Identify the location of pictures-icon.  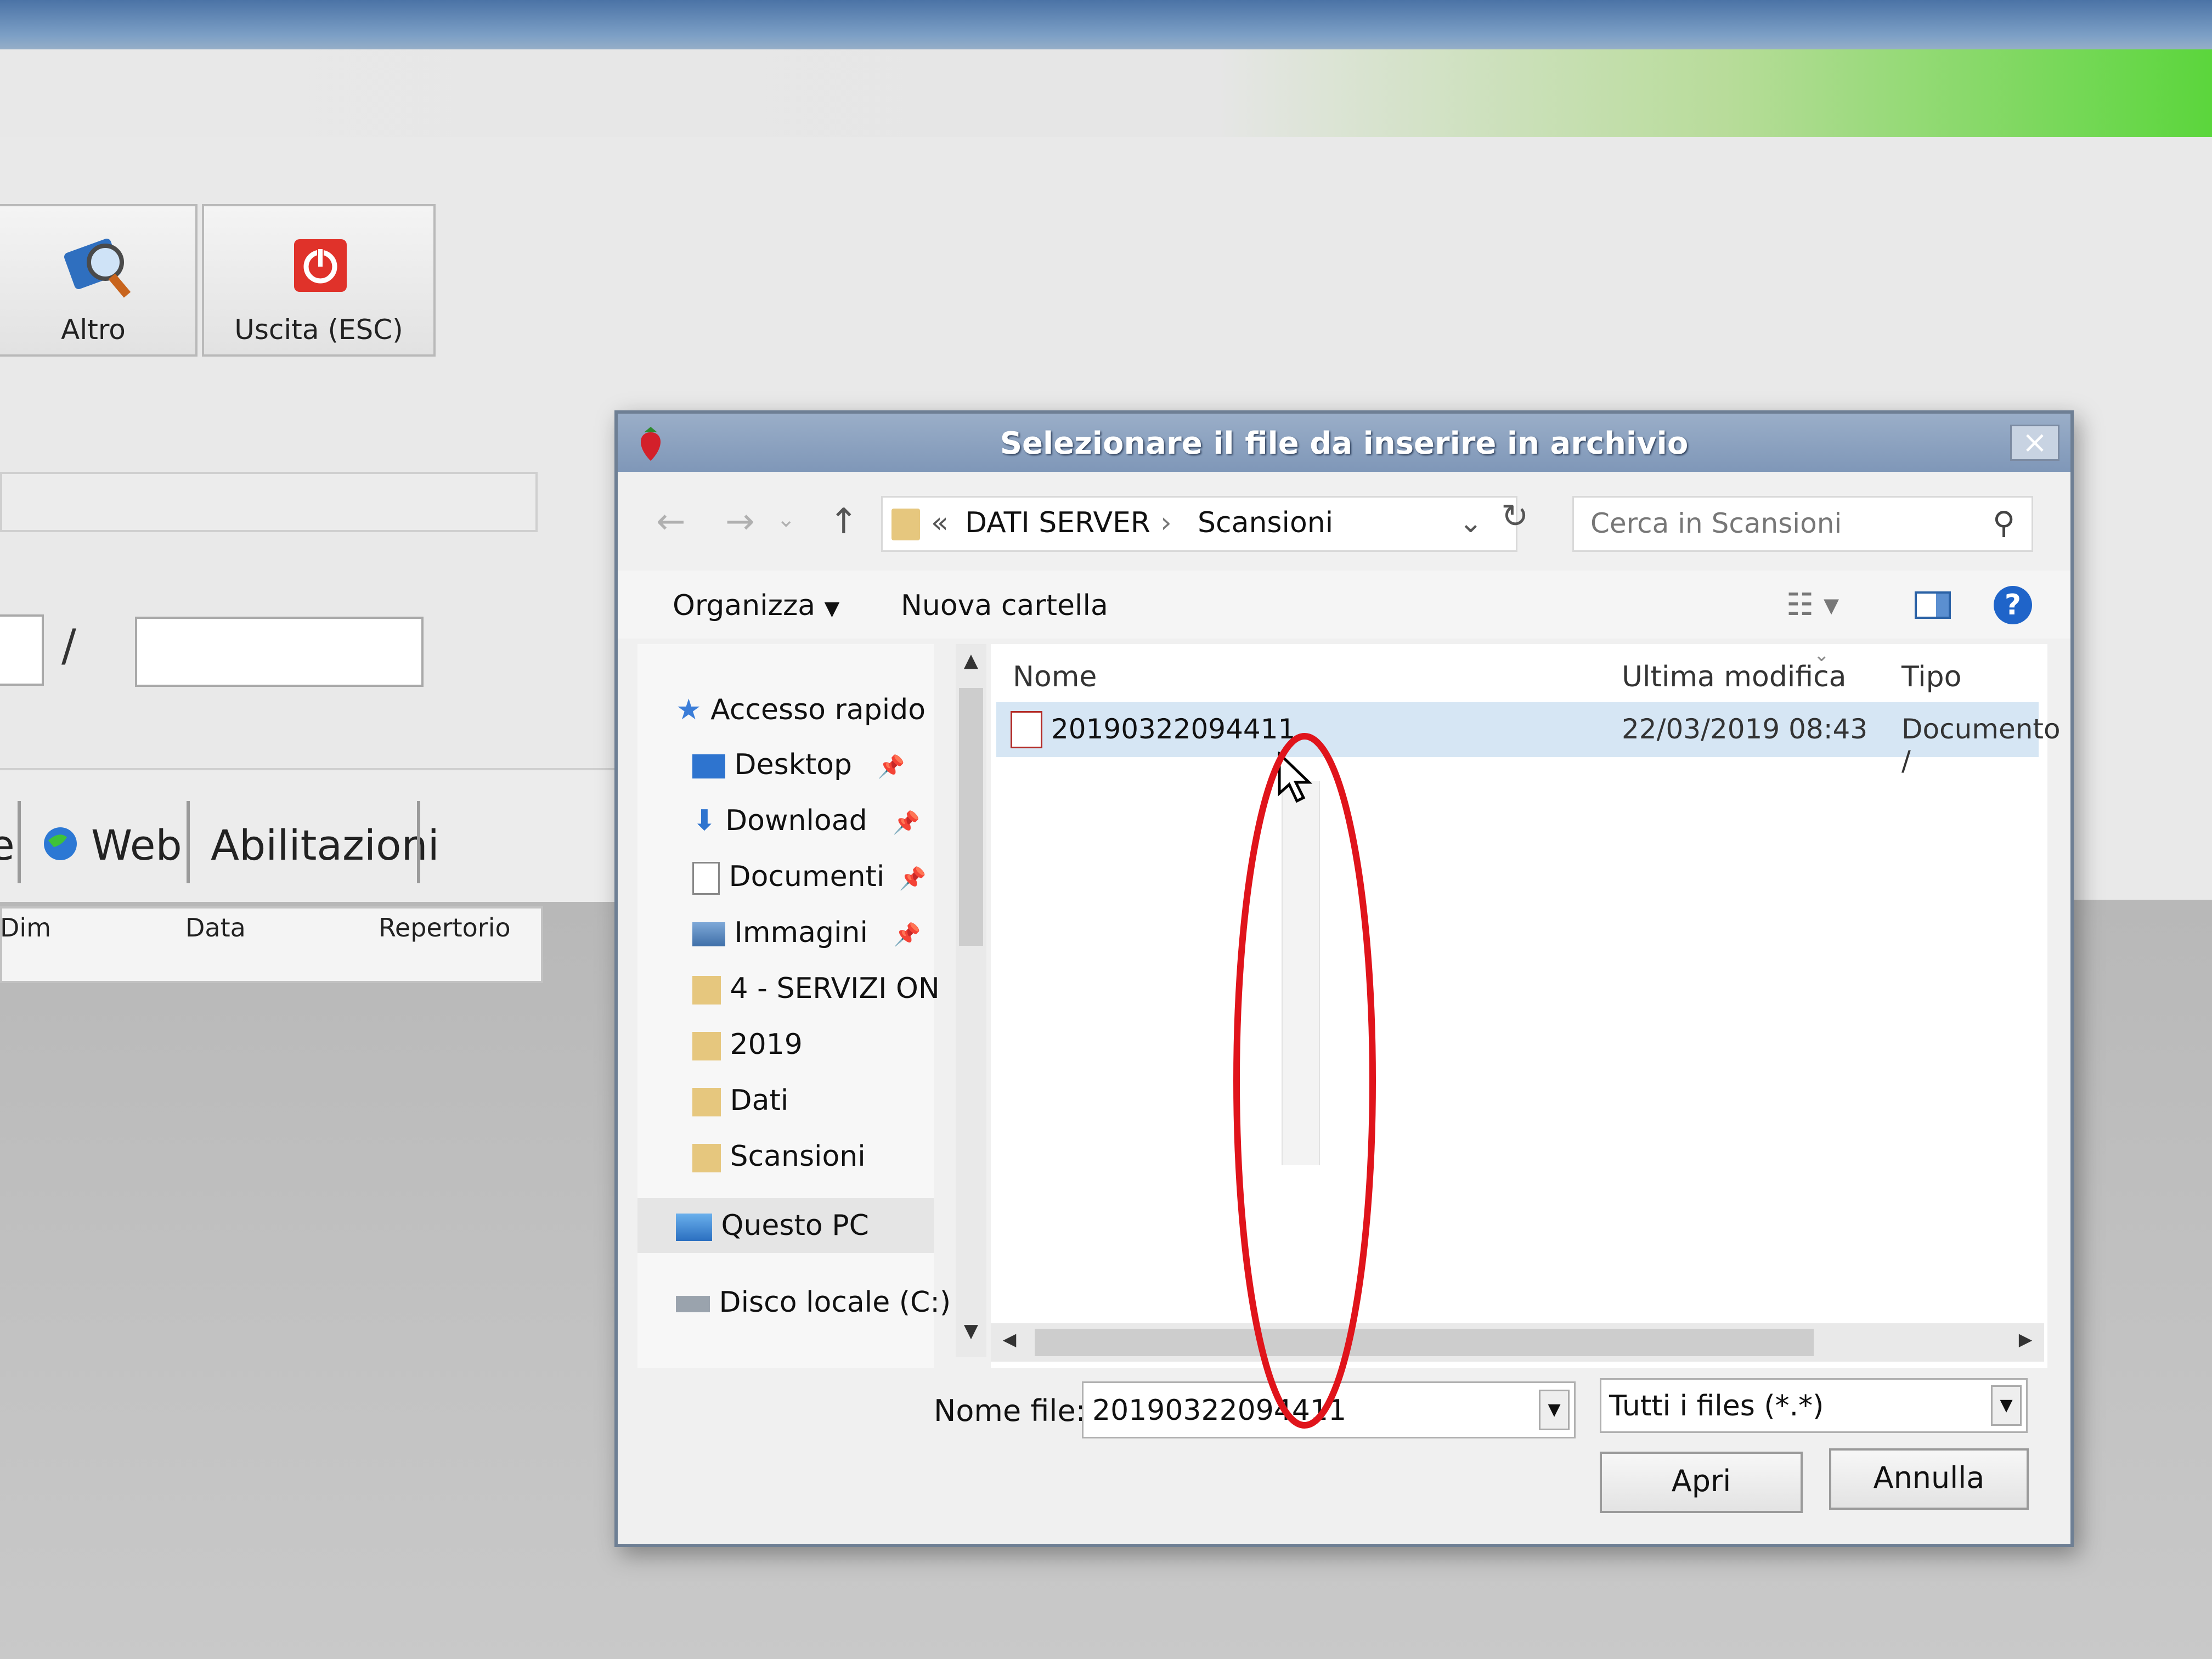
(708, 934).